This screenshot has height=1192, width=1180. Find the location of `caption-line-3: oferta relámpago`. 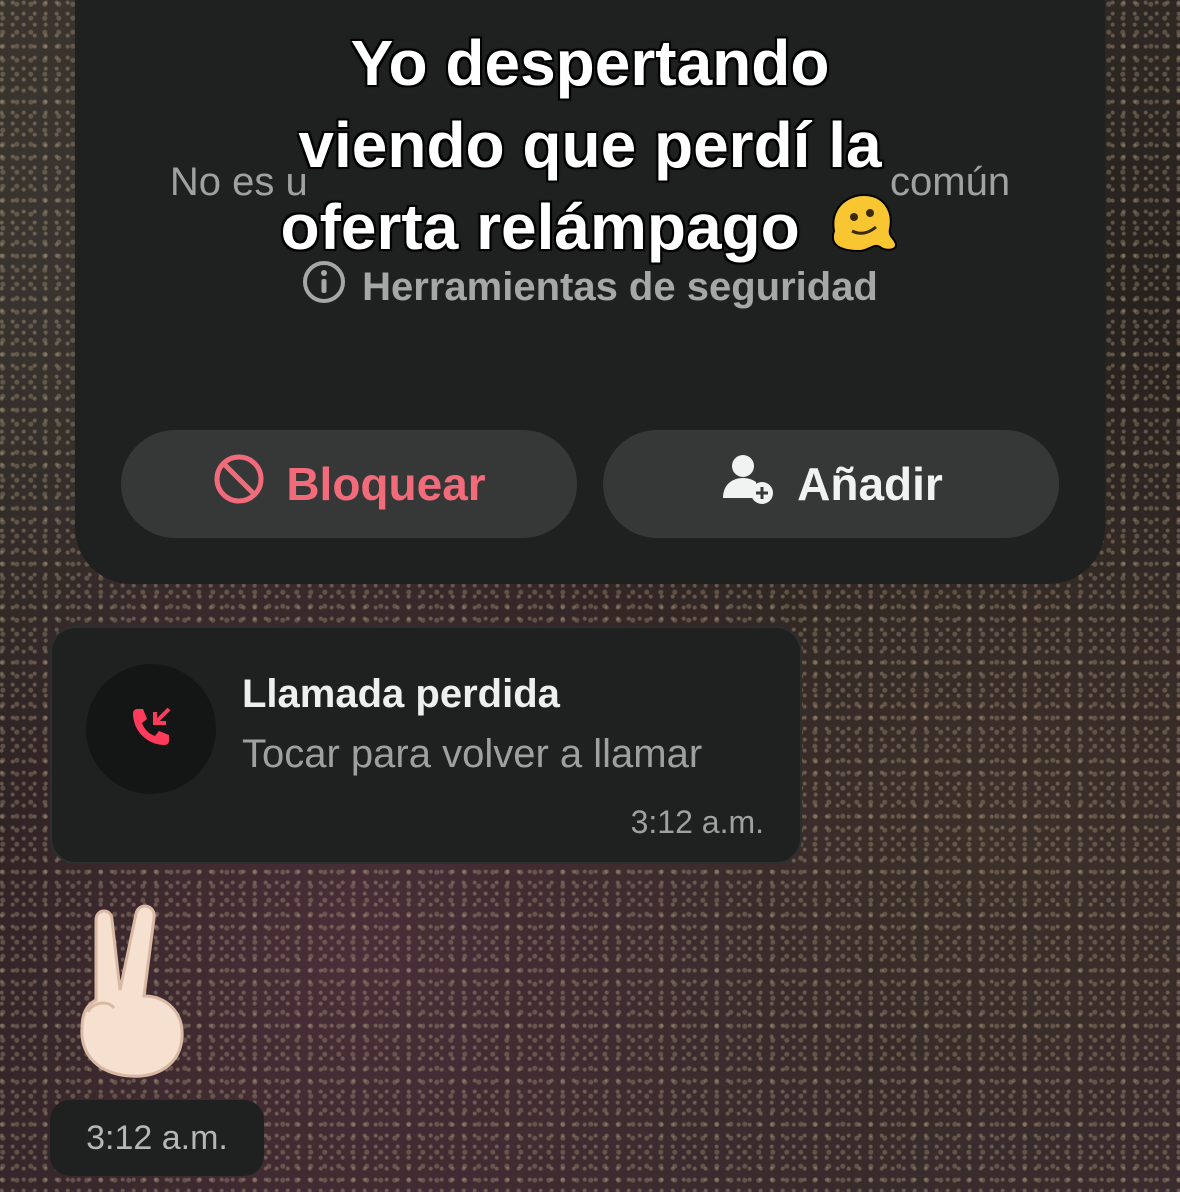

caption-line-3: oferta relámpago is located at coordinates (540, 227).